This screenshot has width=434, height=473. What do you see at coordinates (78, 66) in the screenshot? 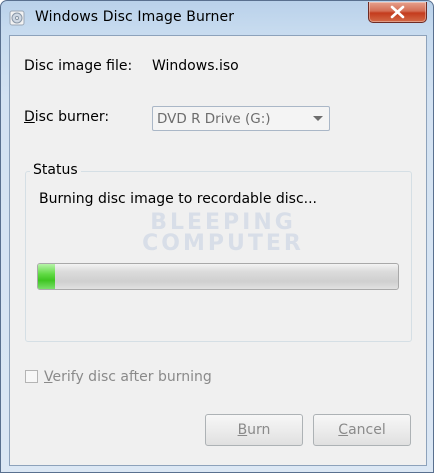
I see `disc-image-label: Disc image file:` at bounding box center [78, 66].